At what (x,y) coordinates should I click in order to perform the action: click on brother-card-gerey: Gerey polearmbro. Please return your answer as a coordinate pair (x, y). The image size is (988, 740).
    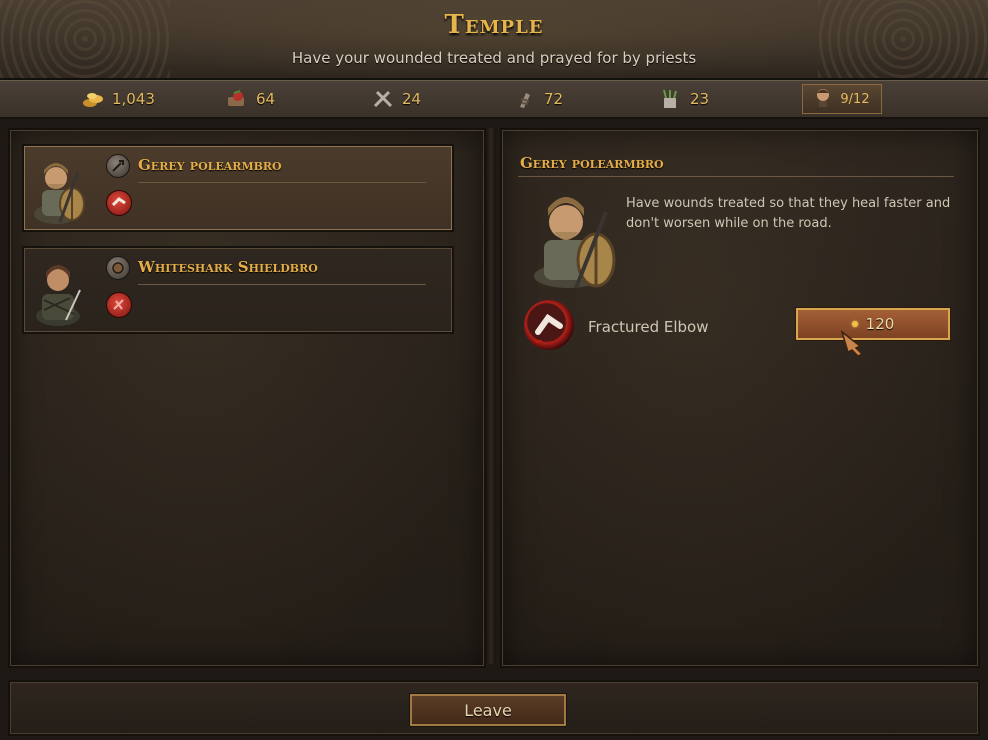
    Looking at the image, I should click on (238, 188).